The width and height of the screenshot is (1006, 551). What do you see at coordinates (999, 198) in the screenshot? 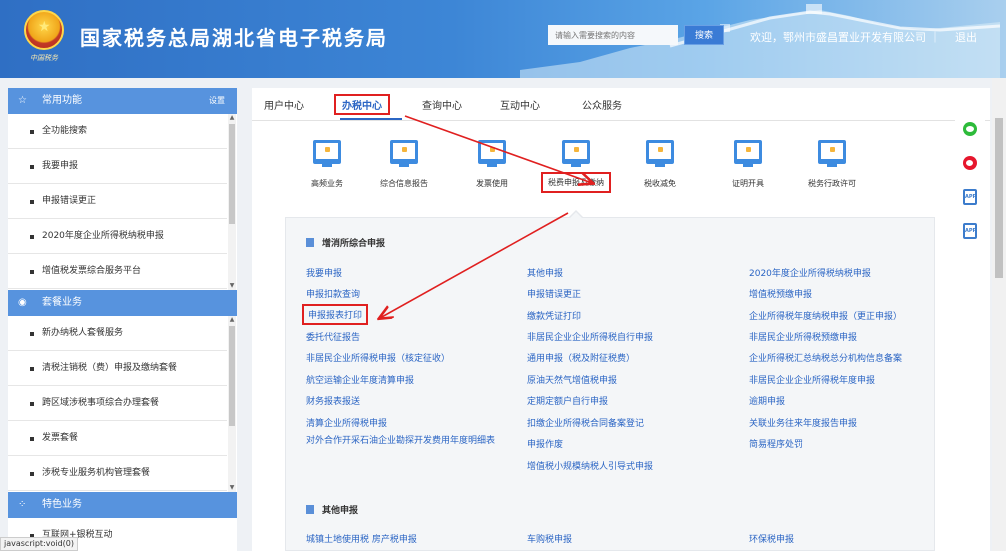
I see `page-scrollbar-thumb` at bounding box center [999, 198].